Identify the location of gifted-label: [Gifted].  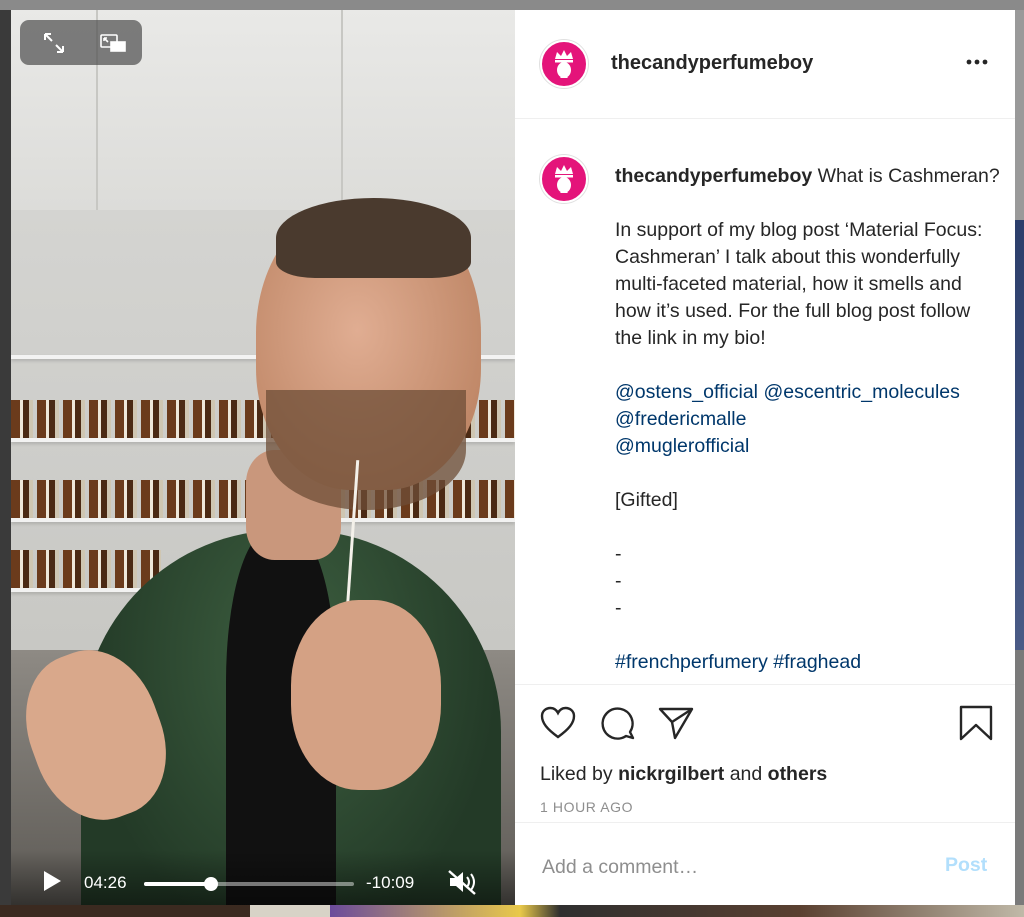
(646, 500).